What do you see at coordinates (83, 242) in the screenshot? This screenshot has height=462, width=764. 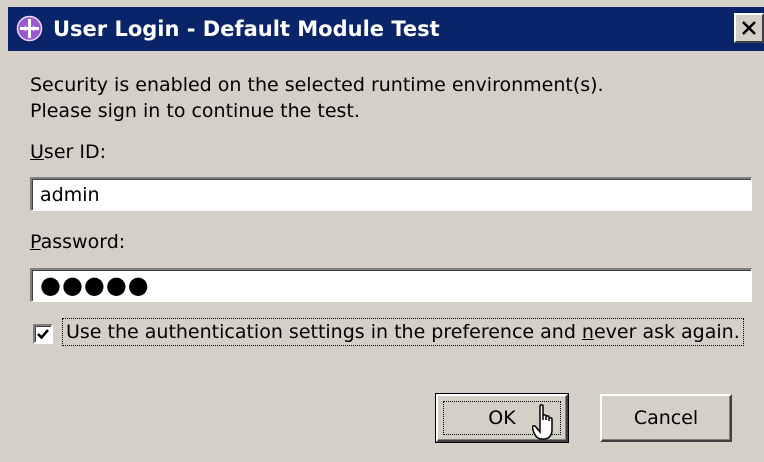 I see `password-label-rest: assword:` at bounding box center [83, 242].